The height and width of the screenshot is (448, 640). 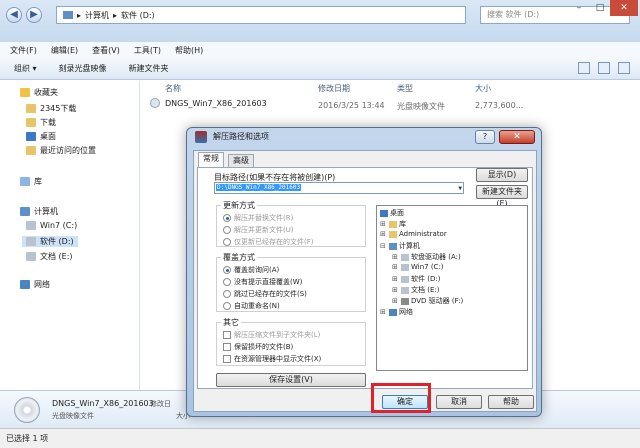 What do you see at coordinates (624, 8) in the screenshot?
I see `close-window-button: ✕` at bounding box center [624, 8].